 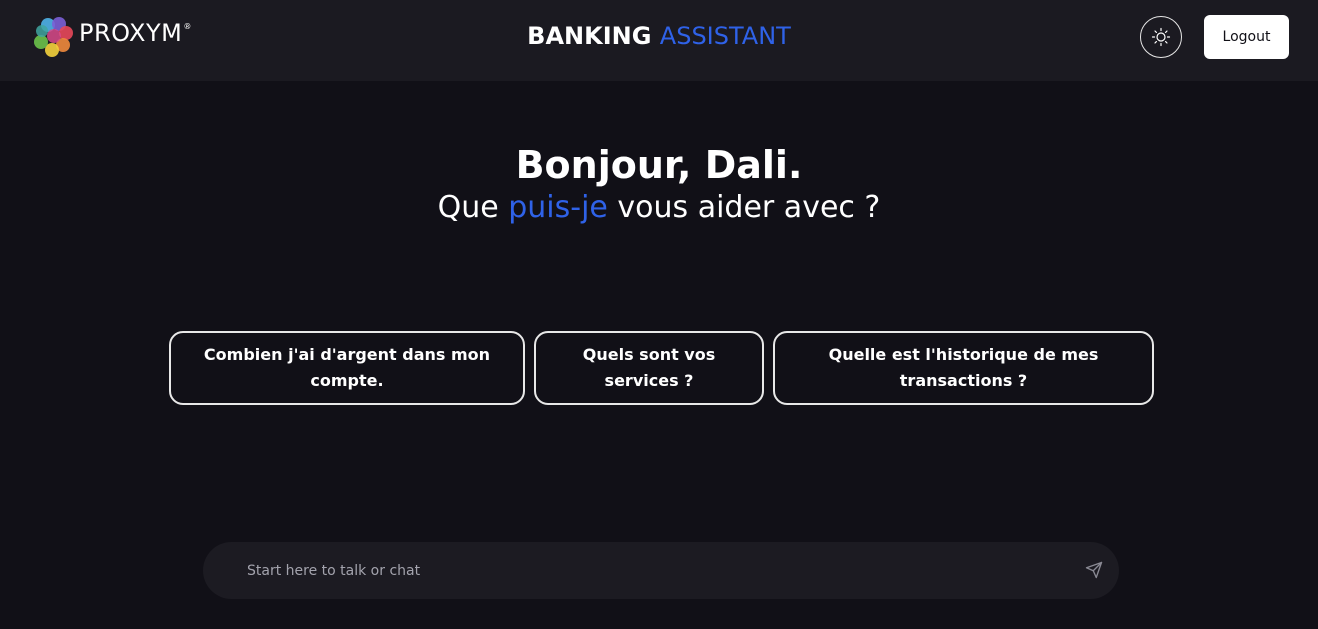 I want to click on subheading-part-1: Que, so click(x=473, y=207).